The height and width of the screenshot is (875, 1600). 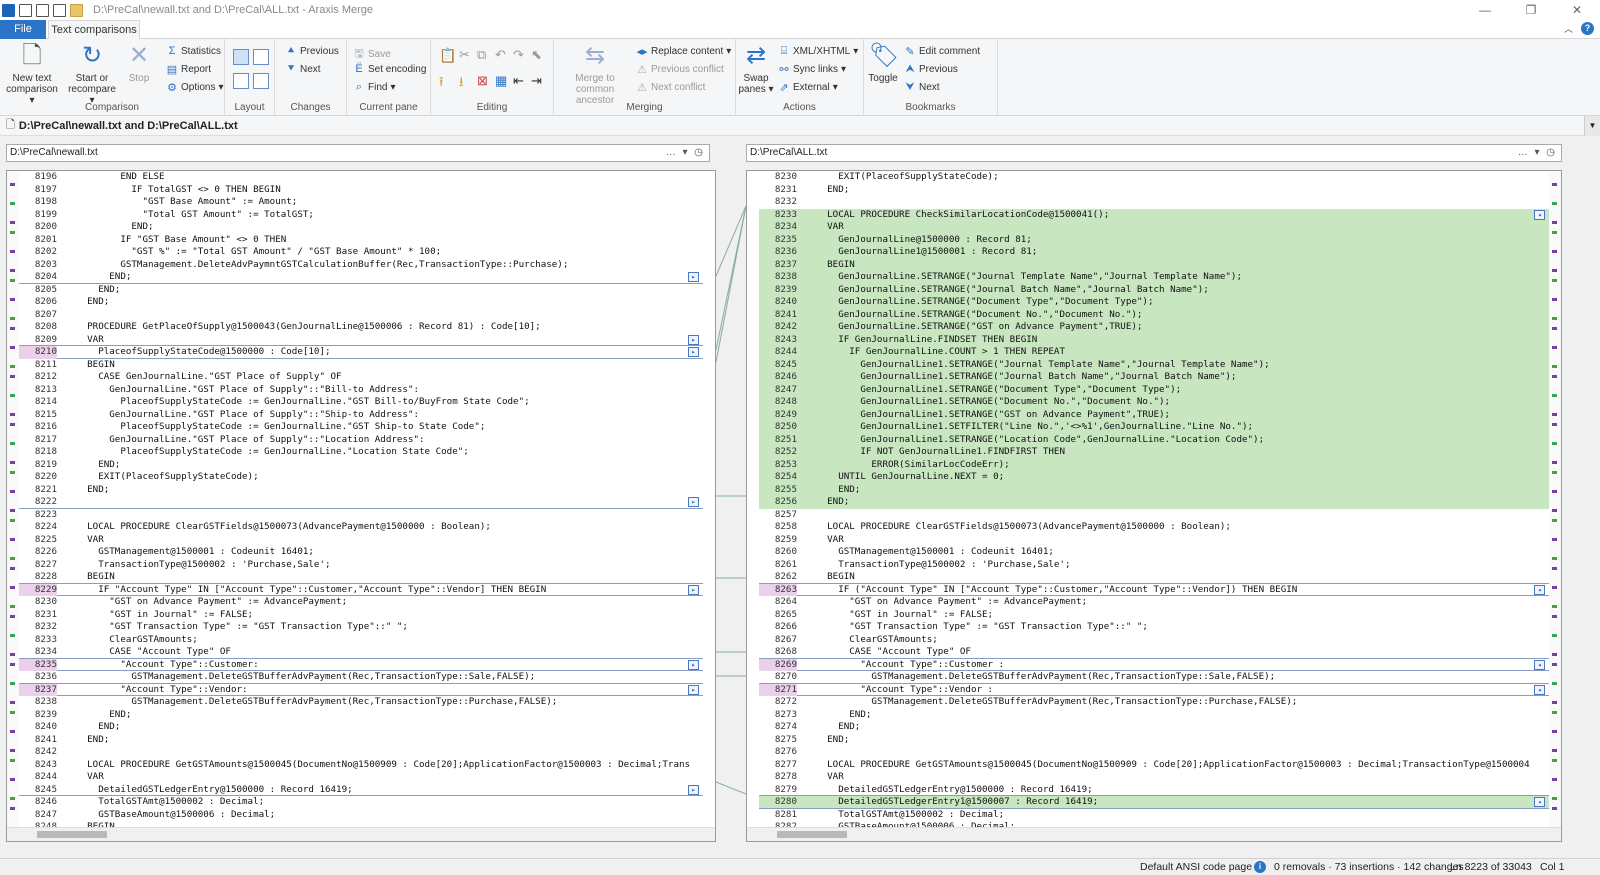 What do you see at coordinates (361, 177) in the screenshot?
I see `code-line: 8196 END ELSE` at bounding box center [361, 177].